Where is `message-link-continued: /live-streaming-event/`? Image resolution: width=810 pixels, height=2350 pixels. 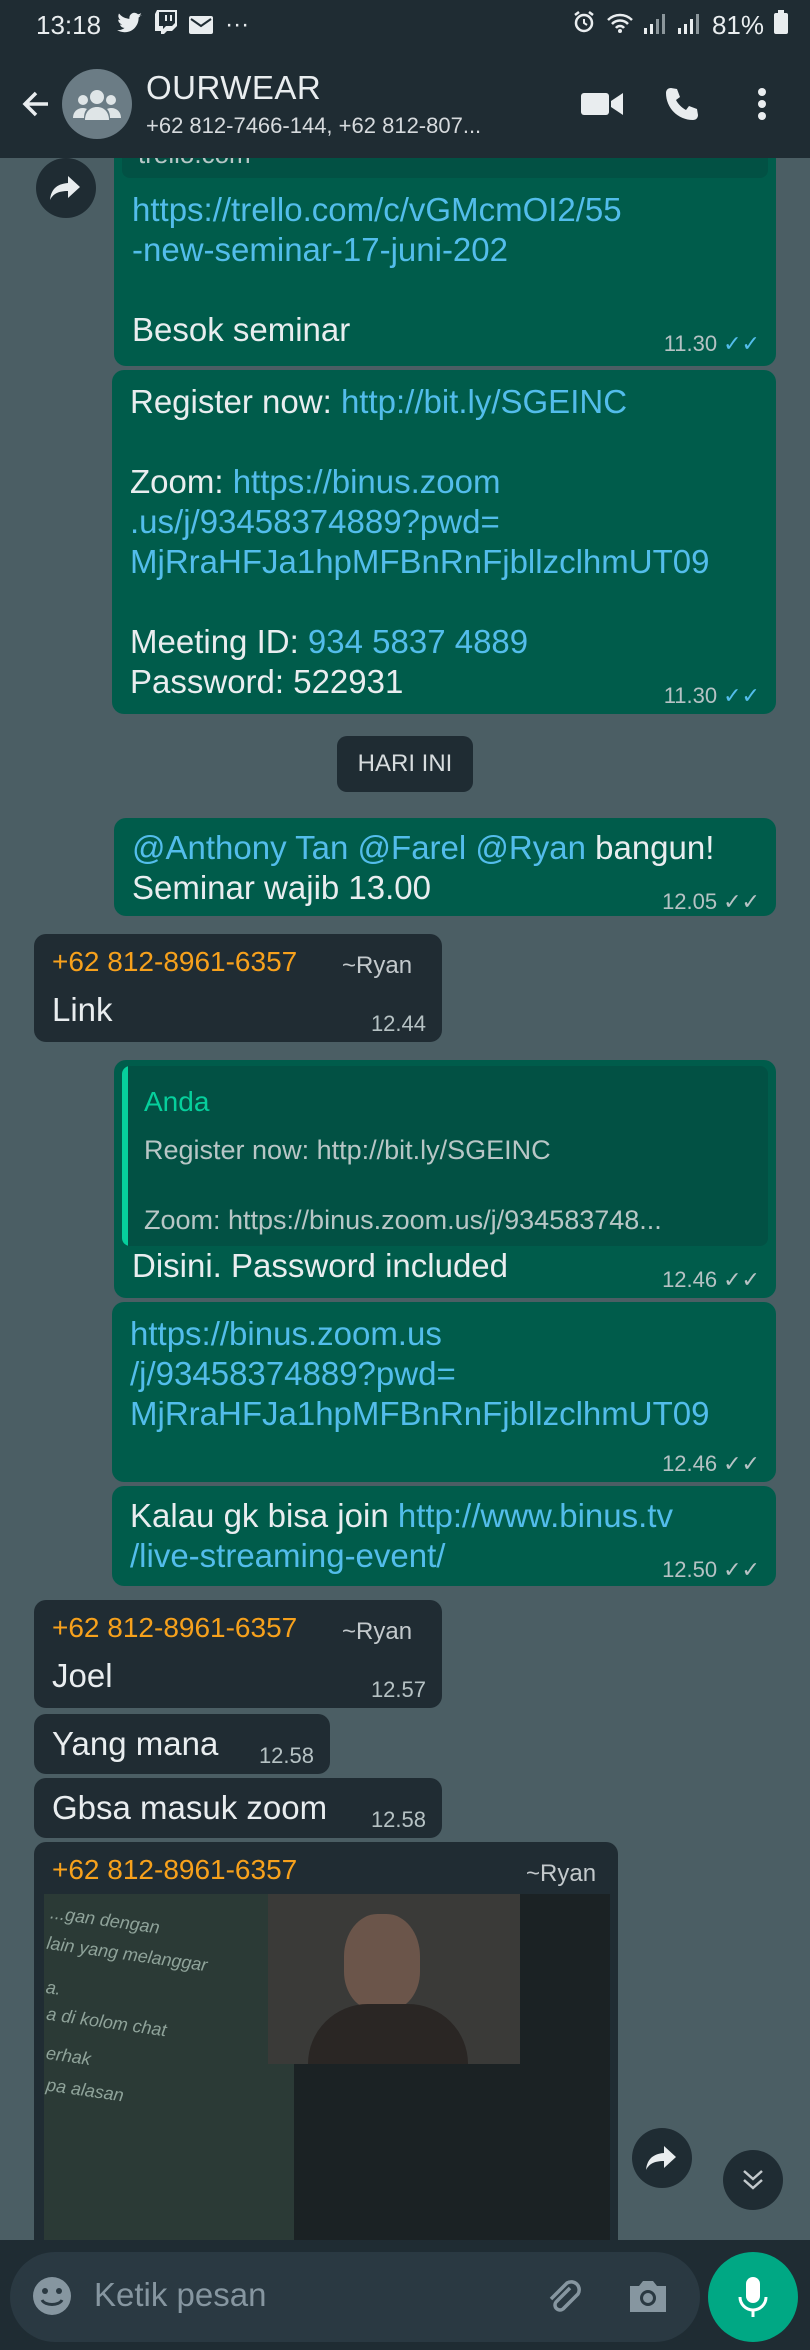 message-link-continued: /live-streaming-event/ is located at coordinates (287, 1556).